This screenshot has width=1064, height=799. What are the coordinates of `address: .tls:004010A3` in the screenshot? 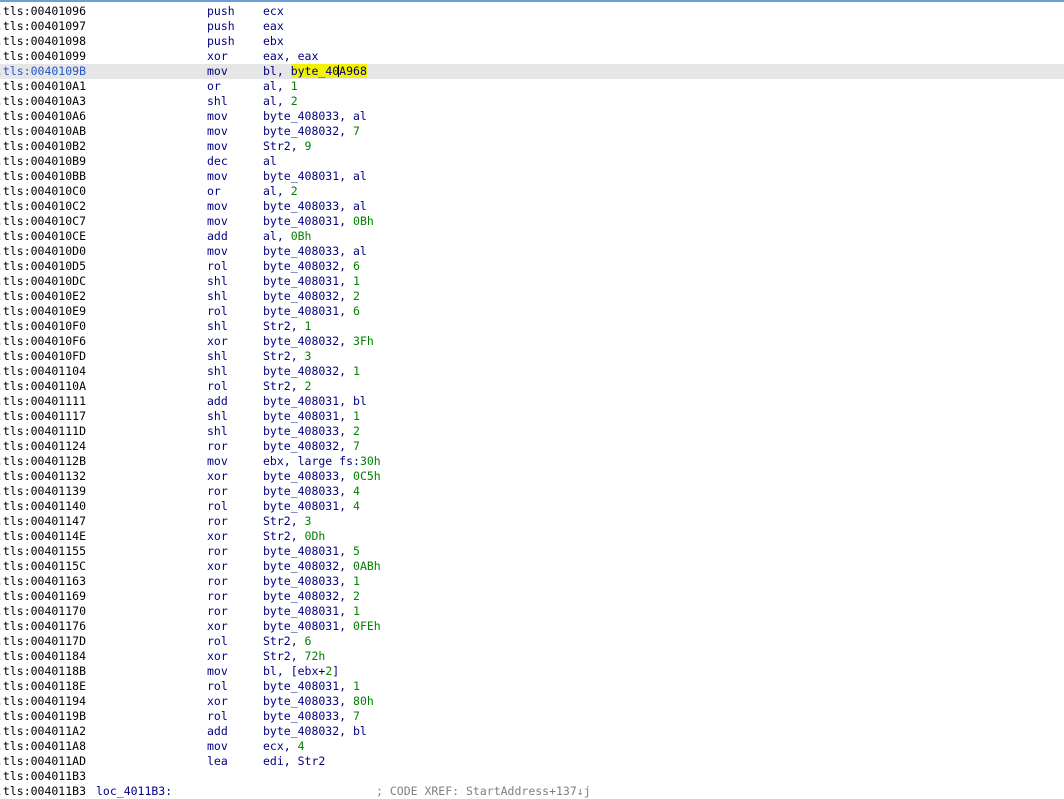 It's located at (43, 101).